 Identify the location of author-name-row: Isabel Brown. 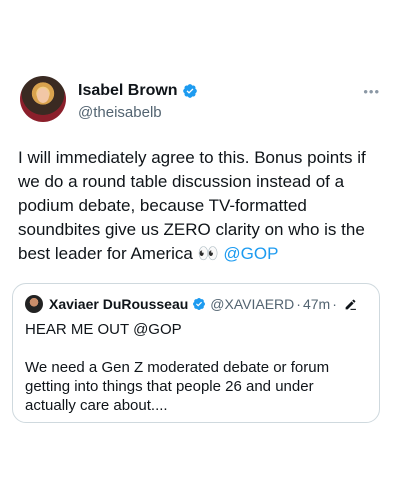
(138, 91).